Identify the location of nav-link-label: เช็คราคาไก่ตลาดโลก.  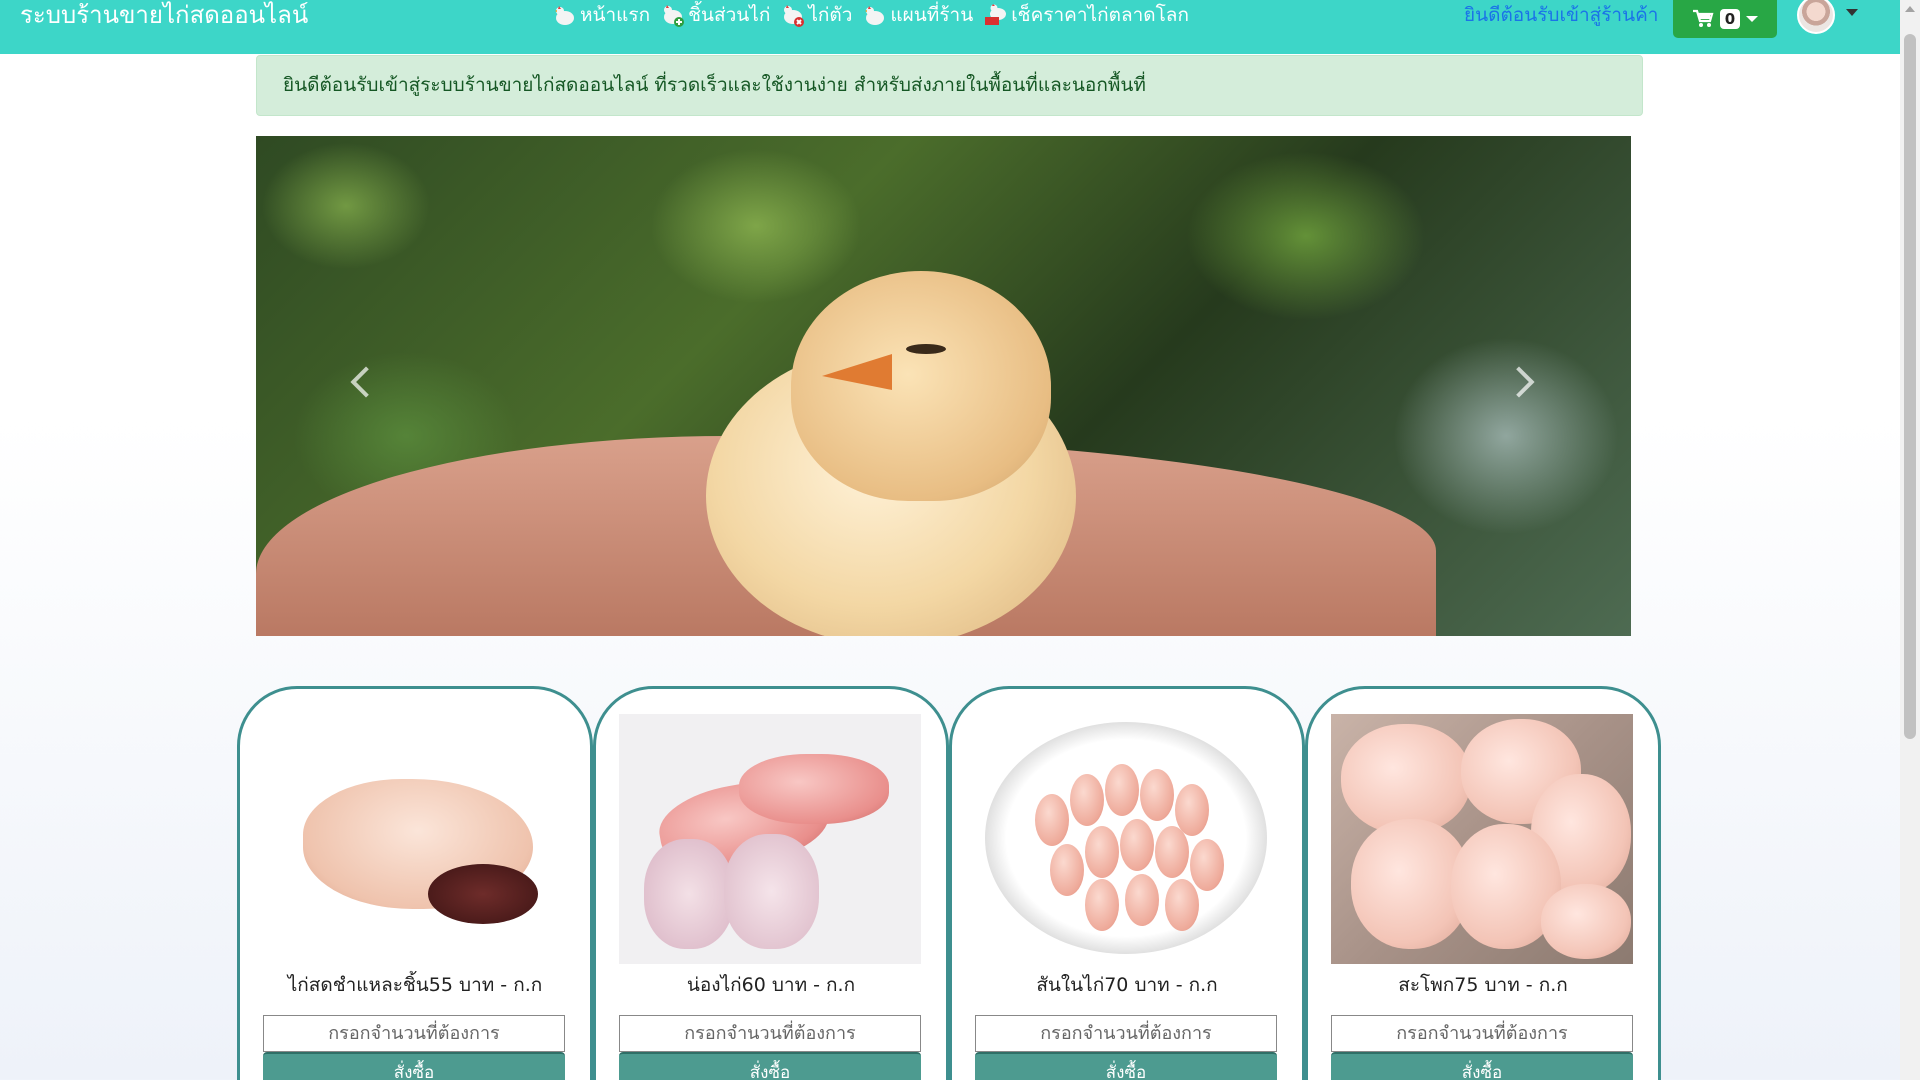
(1100, 15).